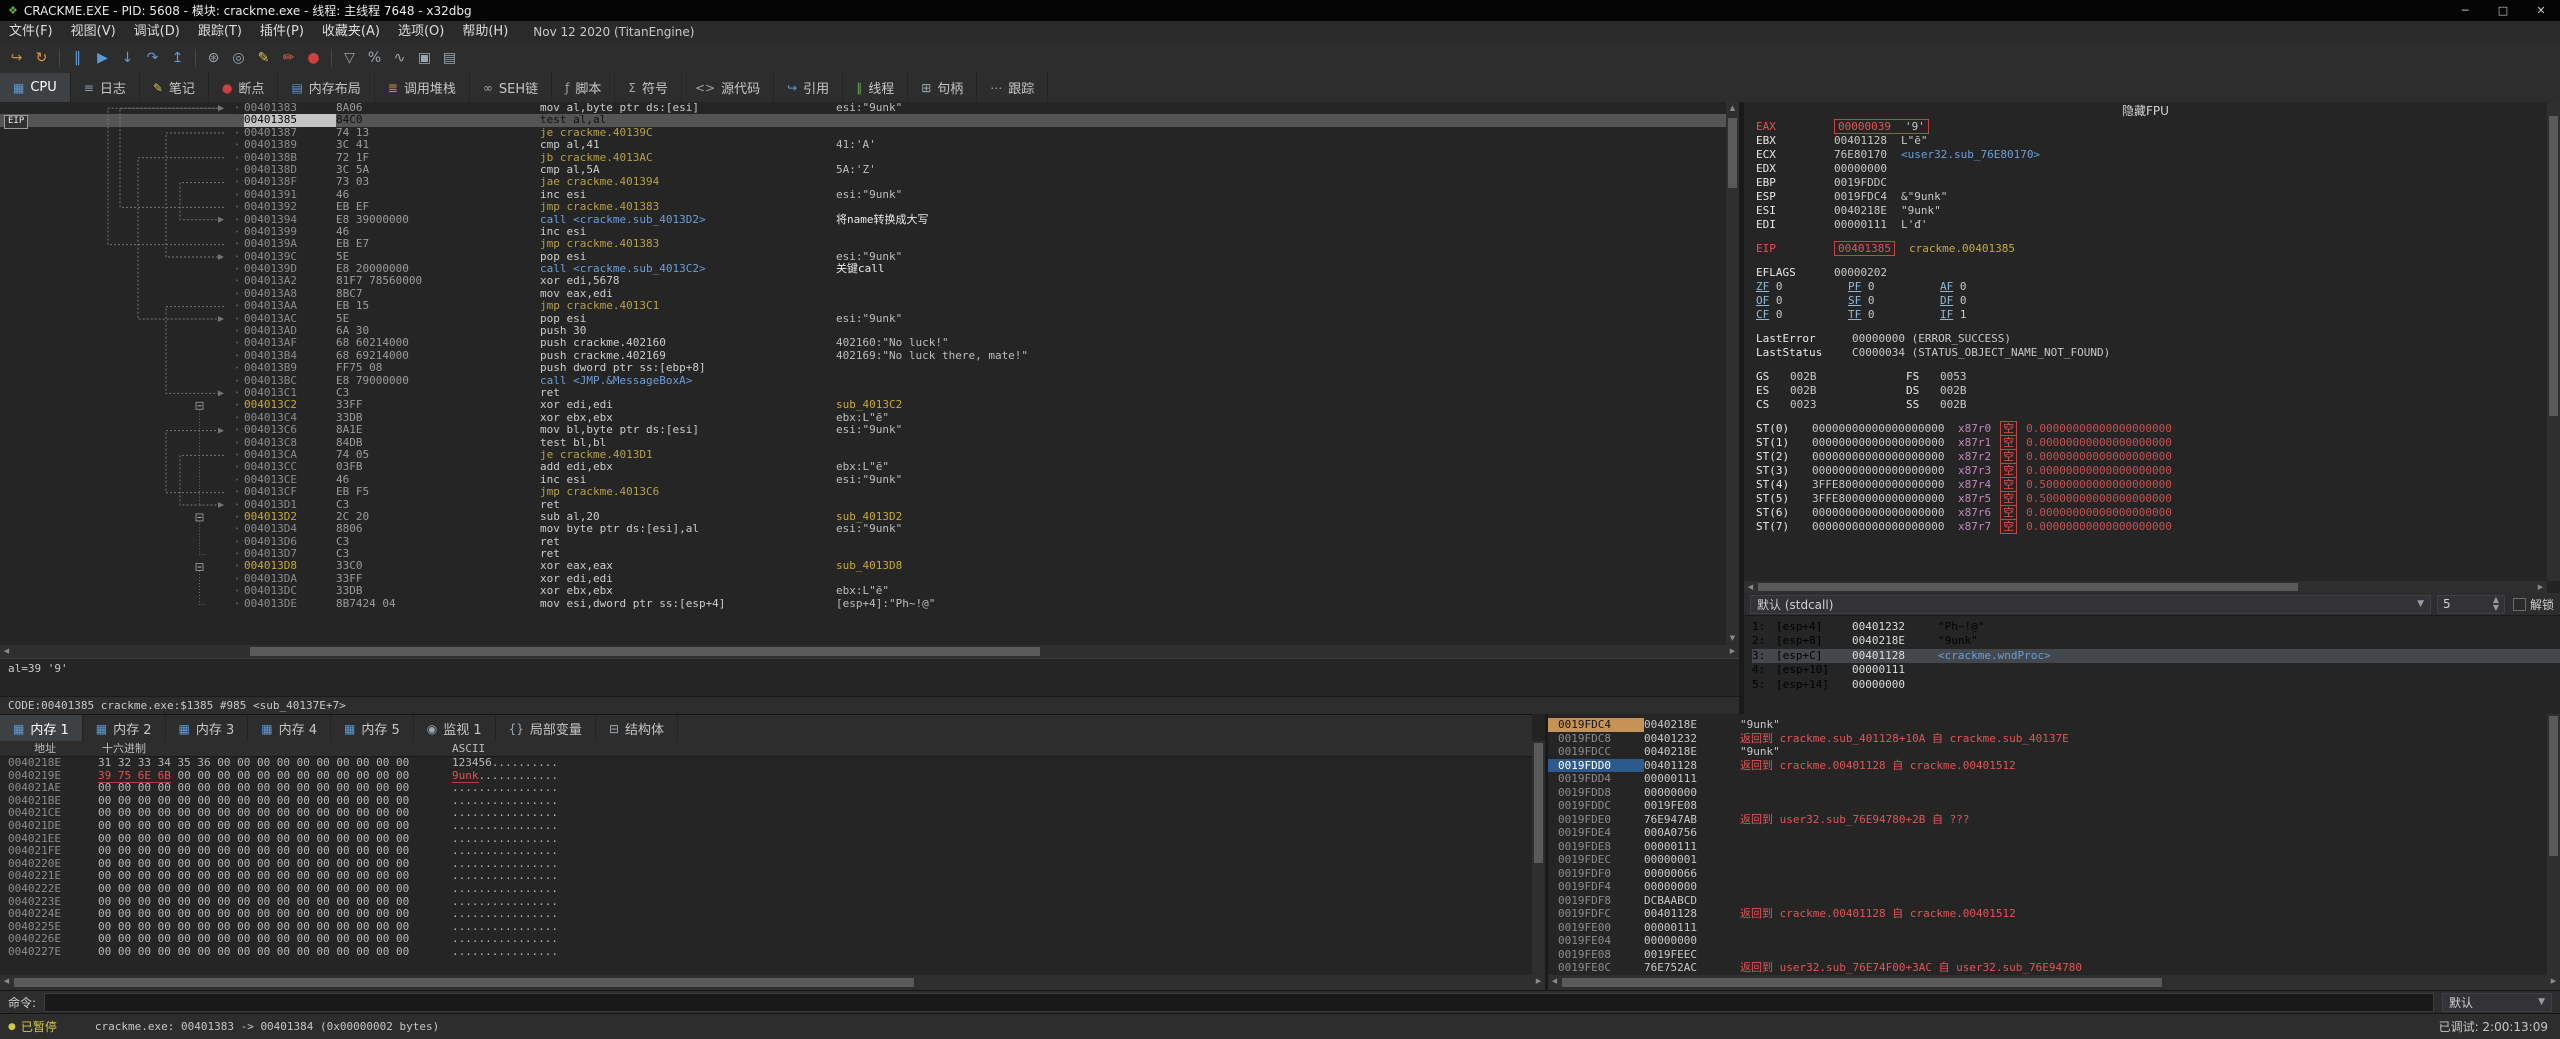 This screenshot has width=2560, height=1039. I want to click on stack-row: 0019FDE4 000A0756, so click(2047, 833).